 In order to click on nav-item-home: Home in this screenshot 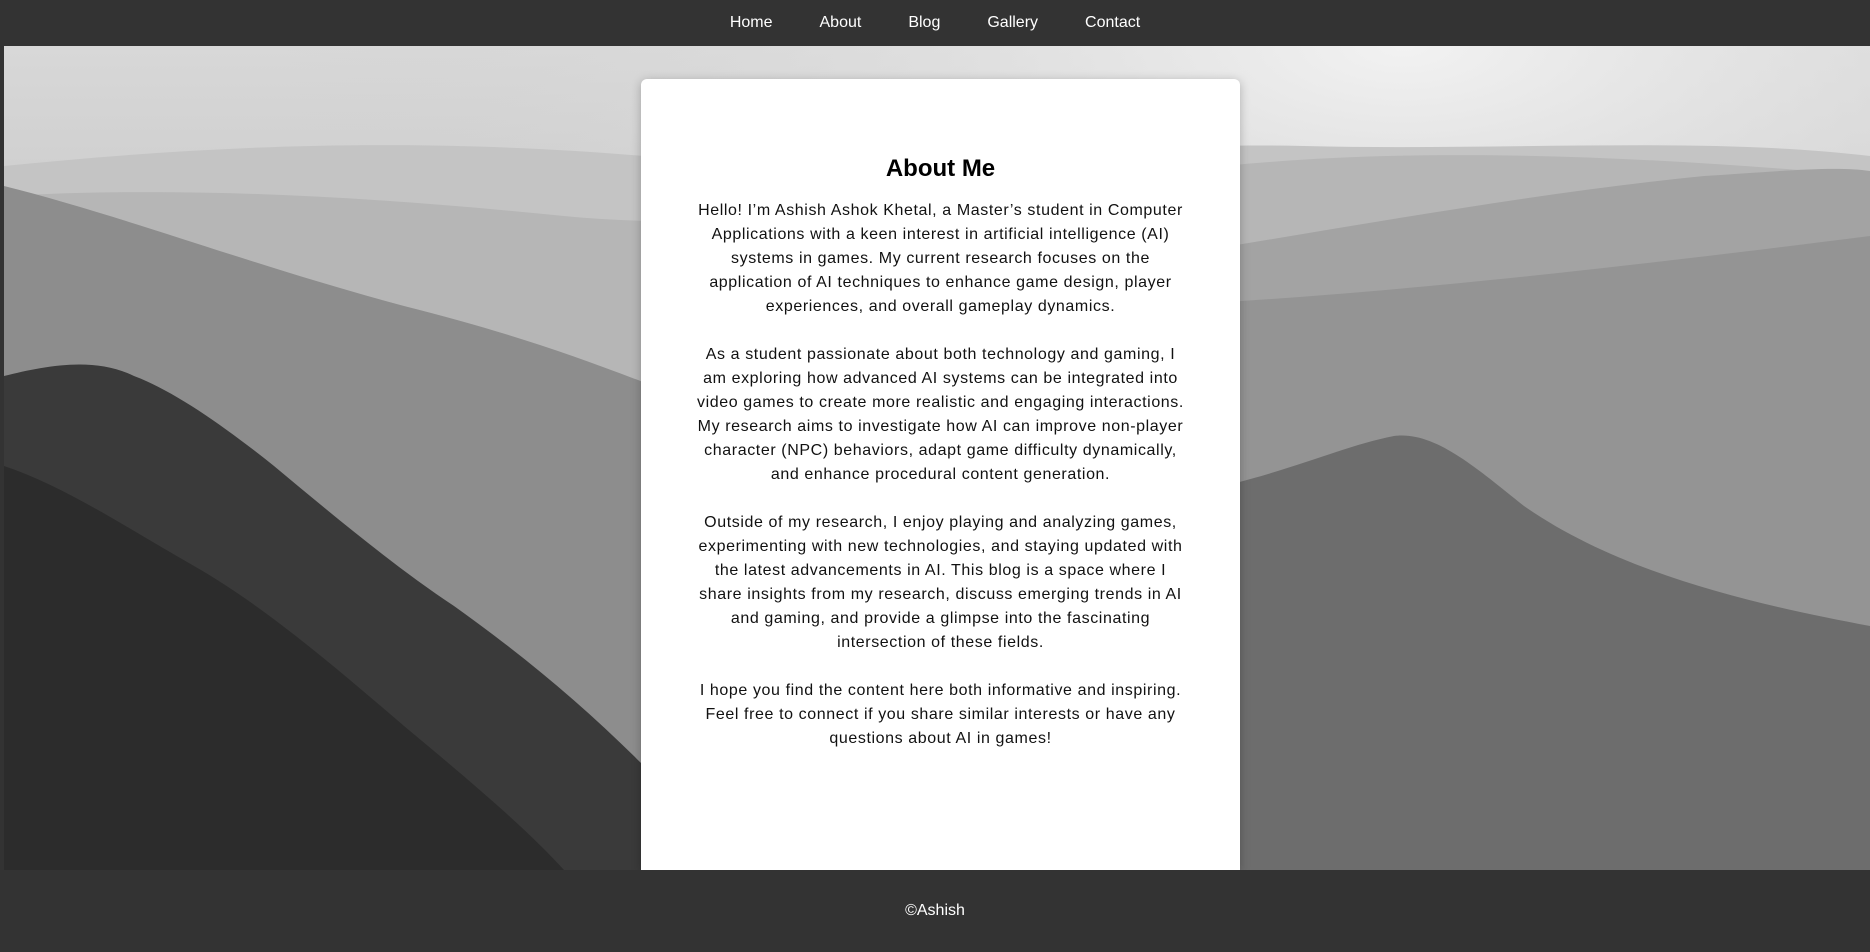, I will do `click(751, 23)`.